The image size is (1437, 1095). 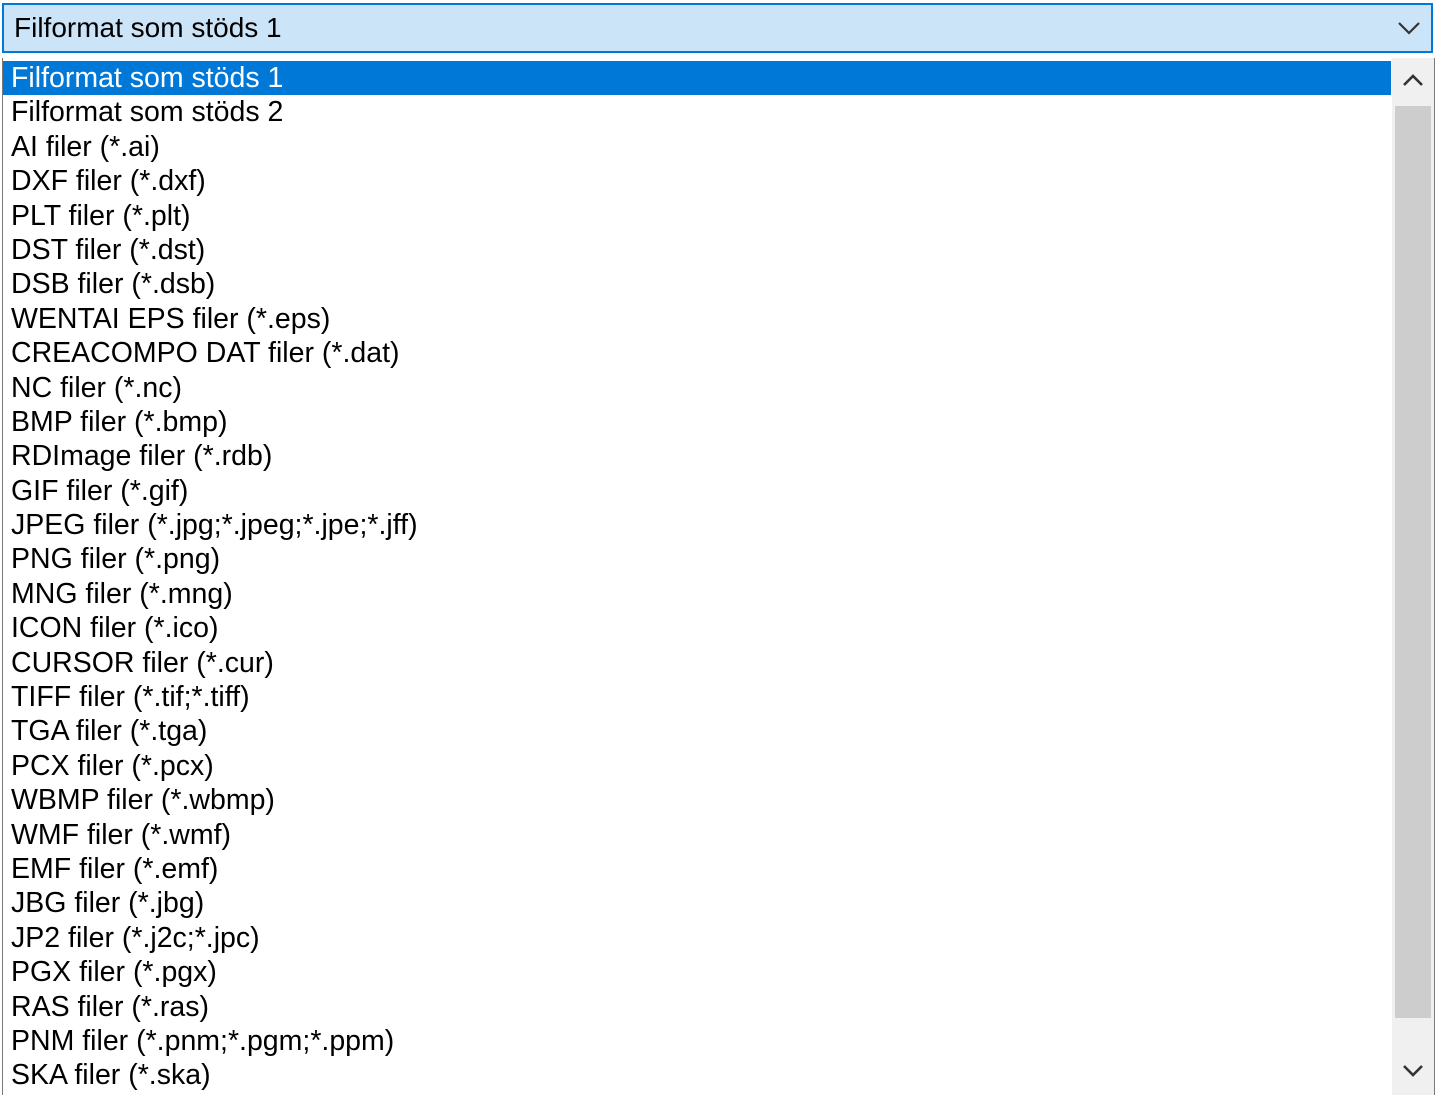 What do you see at coordinates (697, 731) in the screenshot?
I see `list-item: TGA filer (*.tga)` at bounding box center [697, 731].